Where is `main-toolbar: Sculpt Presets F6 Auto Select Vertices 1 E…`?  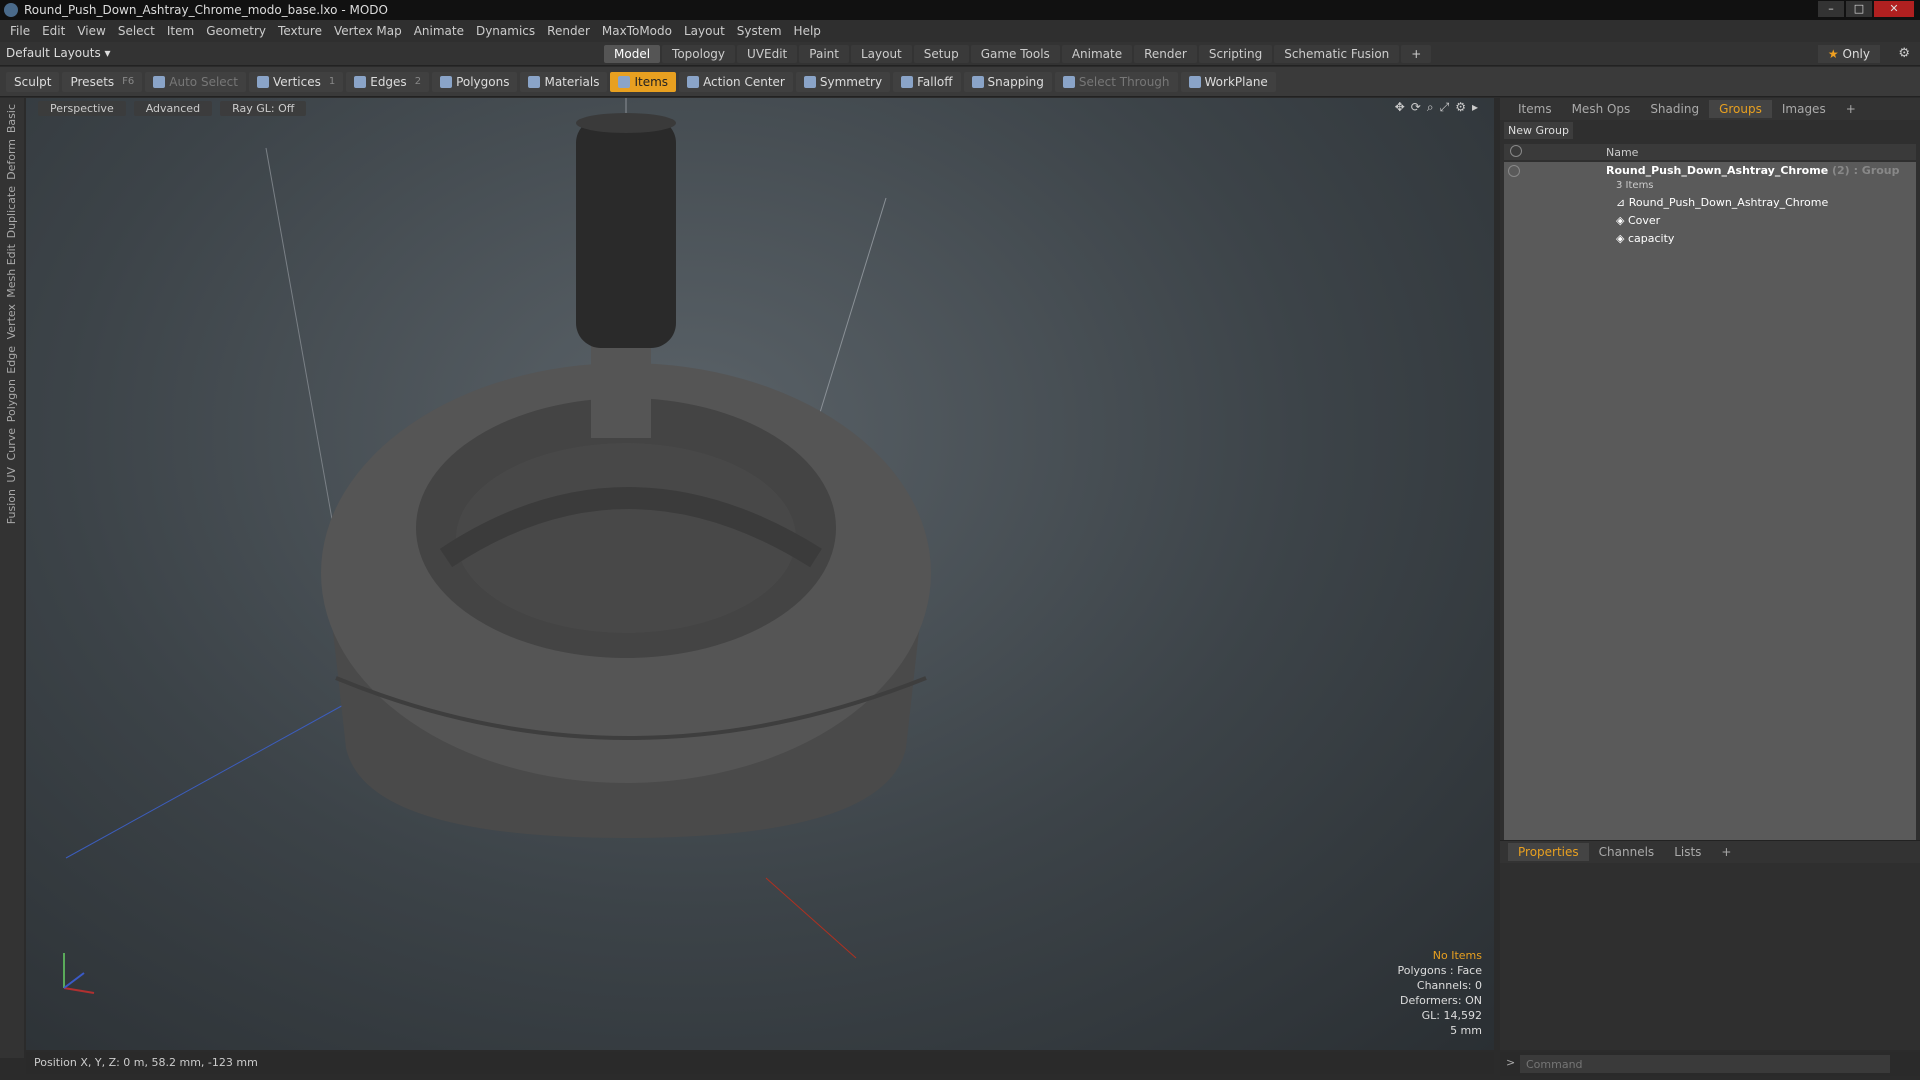
main-toolbar: Sculpt Presets F6 Auto Select Vertices 1 E… is located at coordinates (960, 82).